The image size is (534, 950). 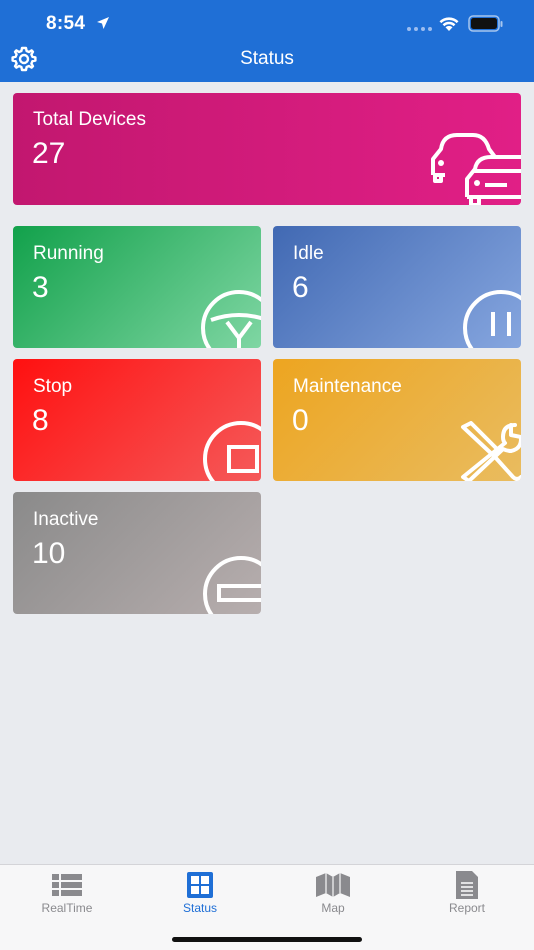 What do you see at coordinates (467, 908) in the screenshot?
I see `tab-report-label: Report` at bounding box center [467, 908].